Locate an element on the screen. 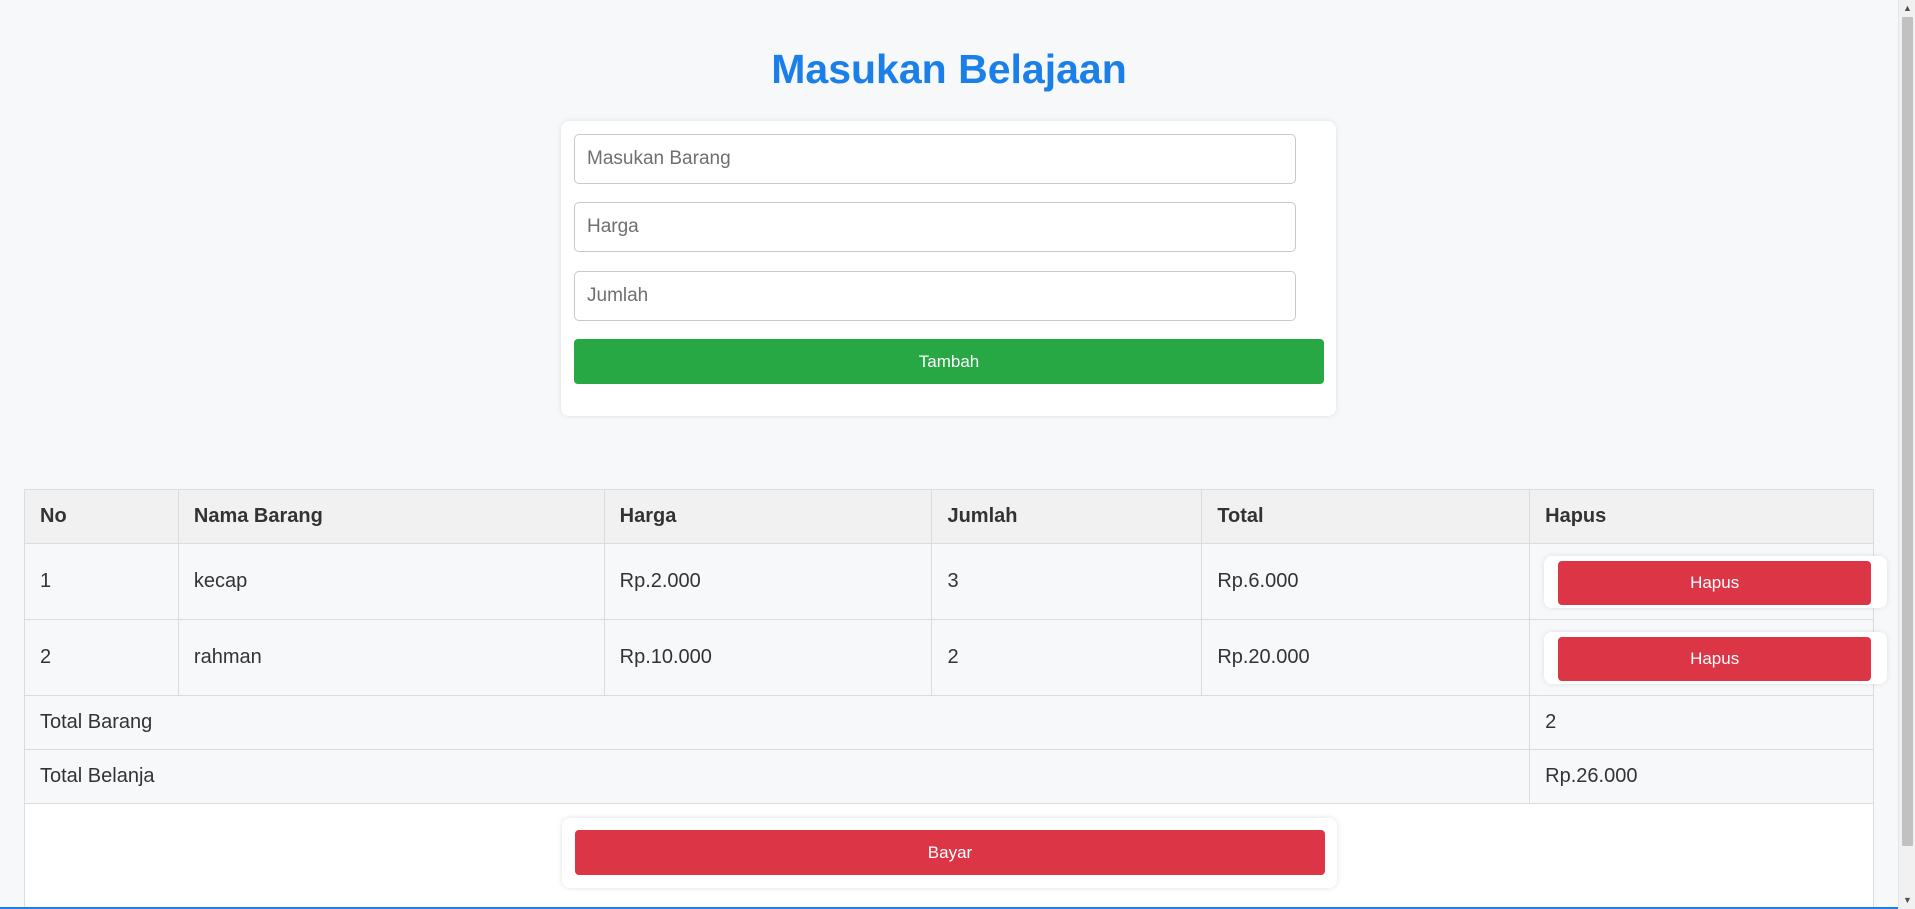 This screenshot has height=909, width=1915. scroll-down-arrow-icon: ▼ is located at coordinates (1907, 900).